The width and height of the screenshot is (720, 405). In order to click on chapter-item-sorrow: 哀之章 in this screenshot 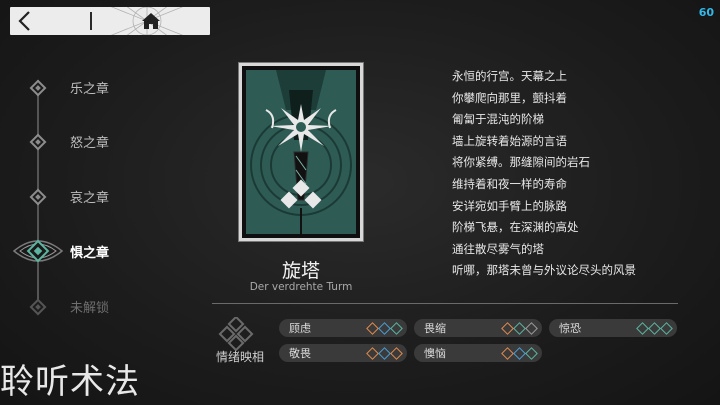, I will do `click(85, 196)`.